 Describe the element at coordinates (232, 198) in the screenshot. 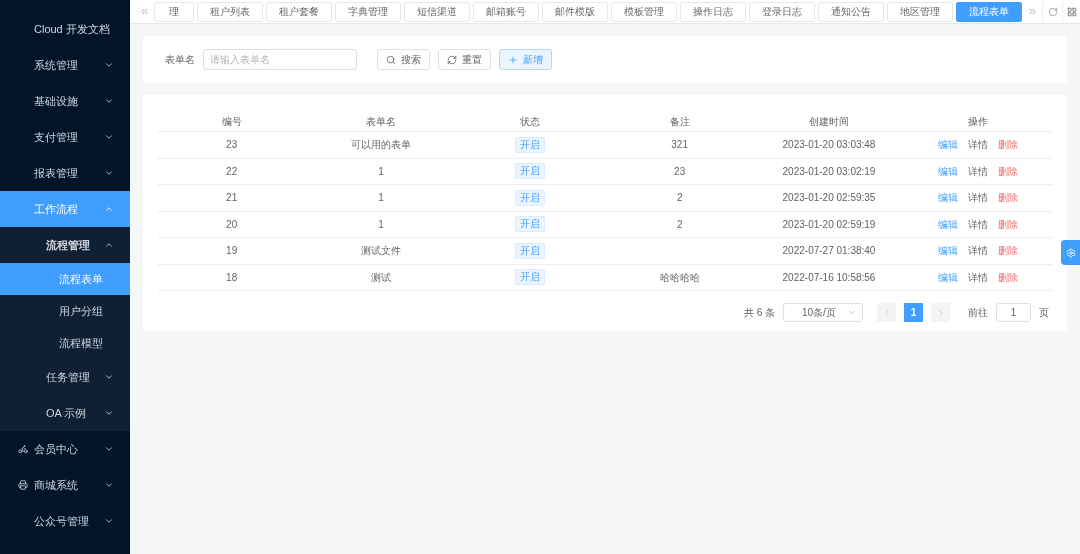

I see `table-cell-text: 21` at that location.